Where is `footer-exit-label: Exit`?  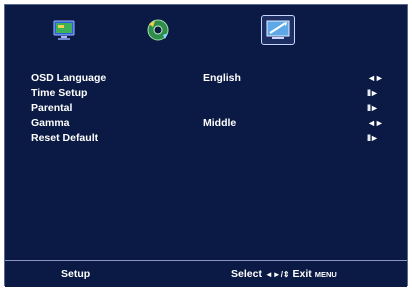 footer-exit-label: Exit is located at coordinates (302, 274).